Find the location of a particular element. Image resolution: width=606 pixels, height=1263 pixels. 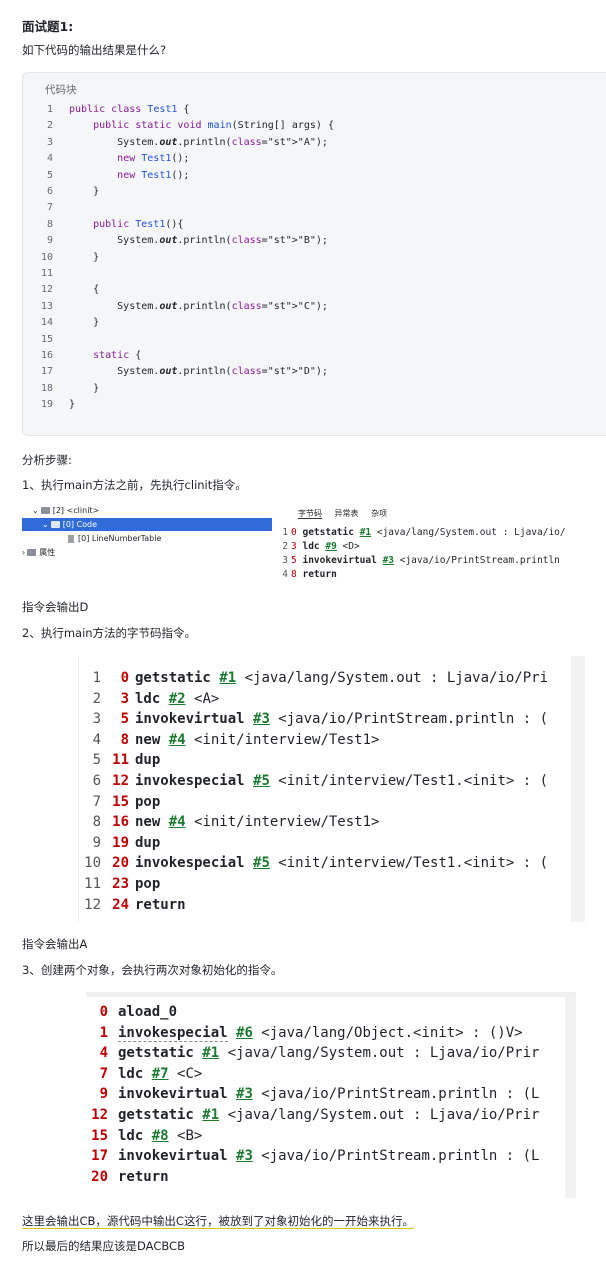

bytecode-line: 9 19 dup is located at coordinates (126, 842).